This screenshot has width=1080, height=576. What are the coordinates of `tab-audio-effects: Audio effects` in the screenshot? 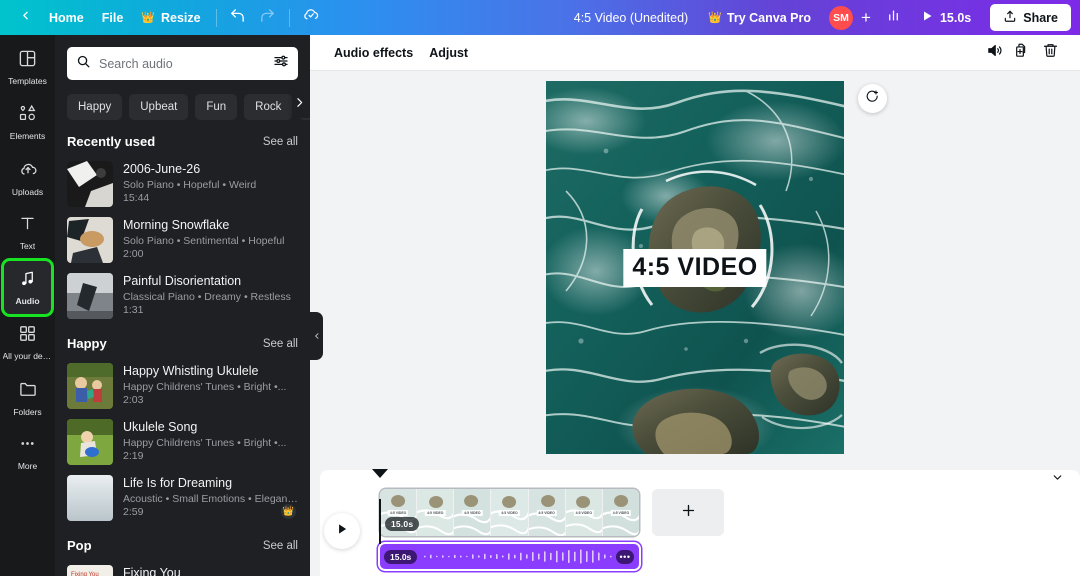 It's located at (373, 53).